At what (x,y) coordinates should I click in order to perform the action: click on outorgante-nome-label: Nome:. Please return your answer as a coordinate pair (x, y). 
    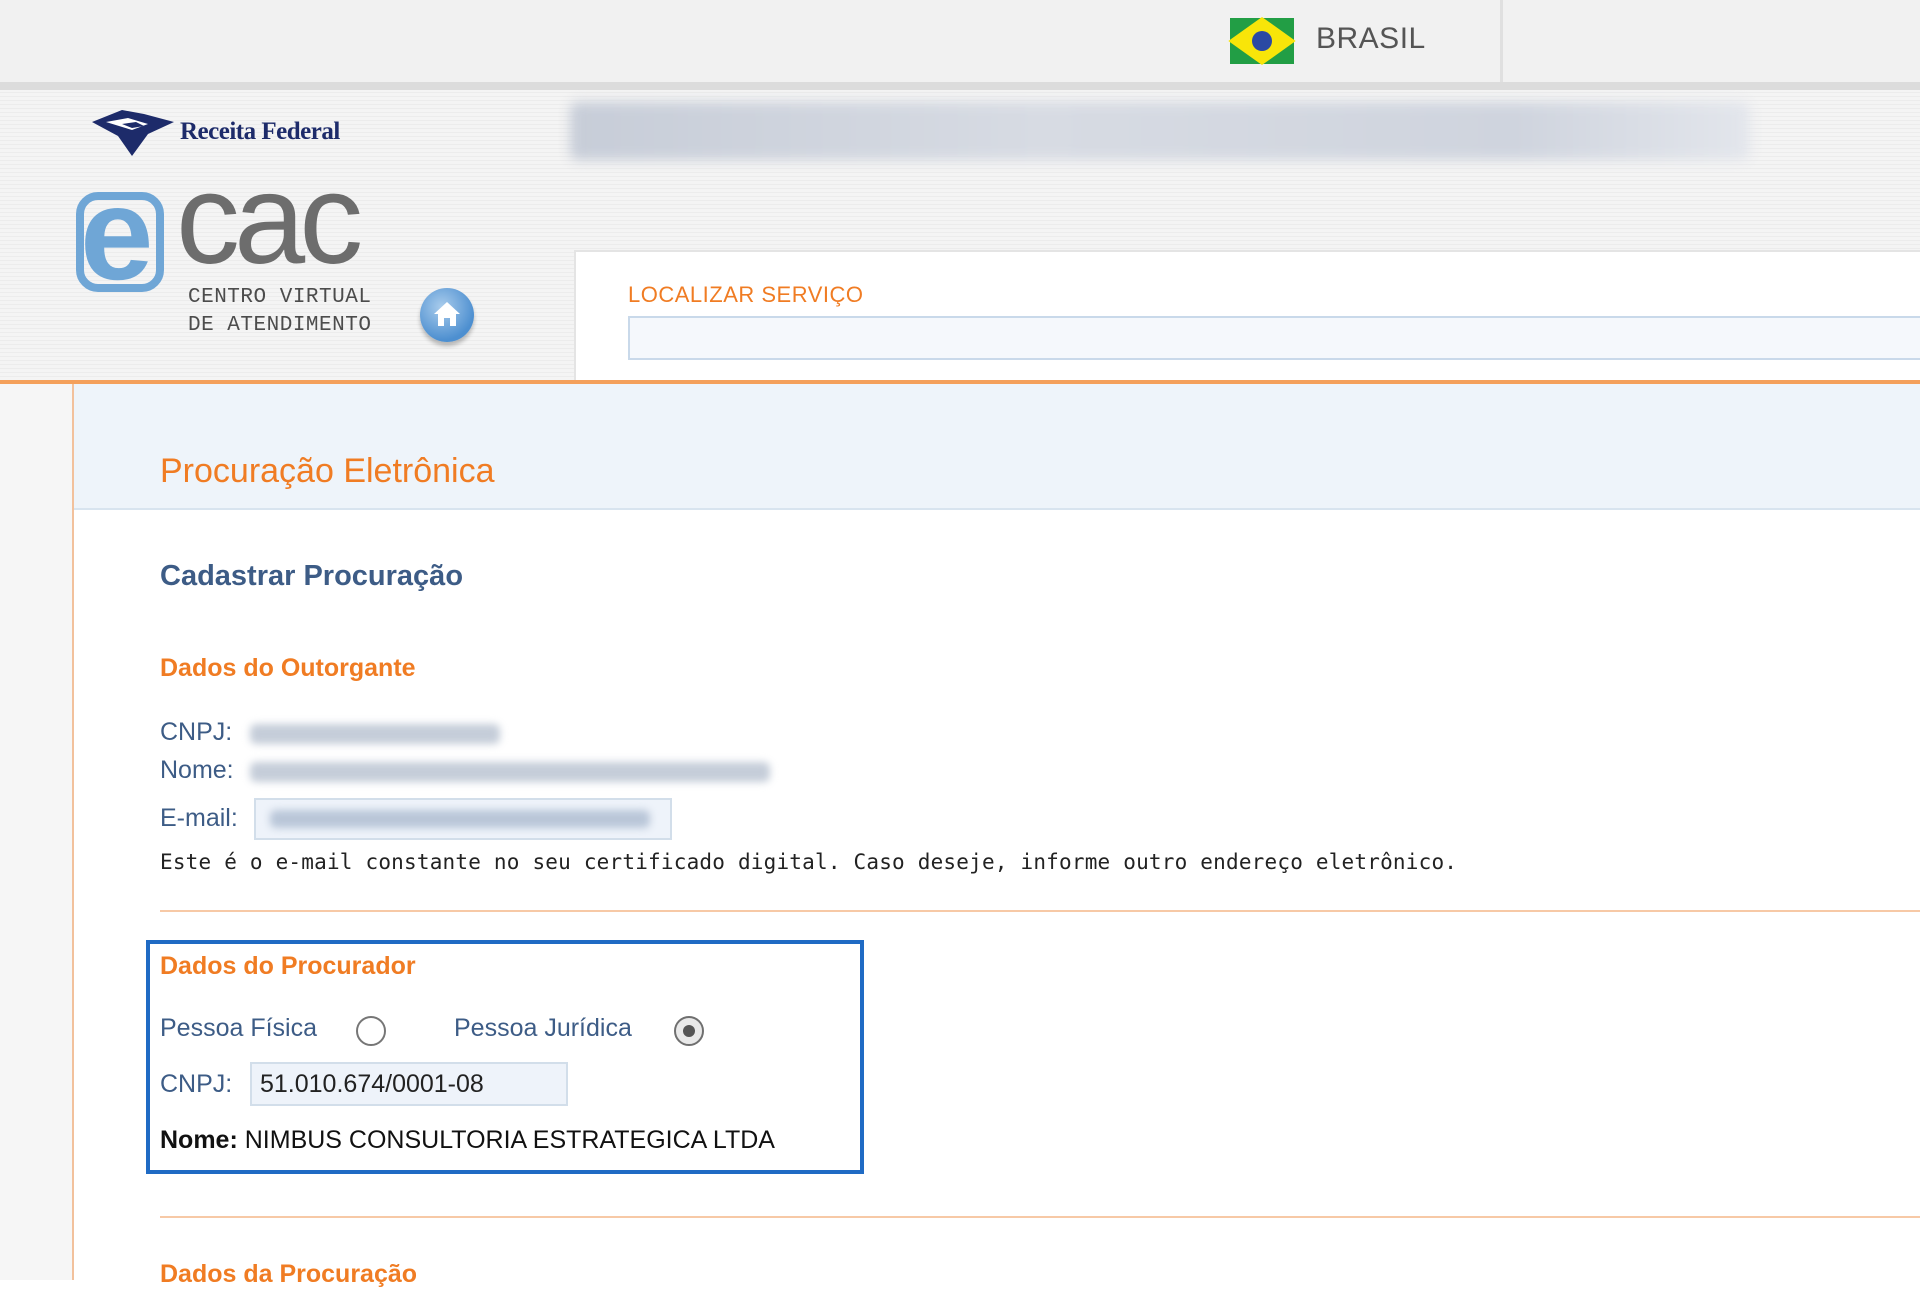
    Looking at the image, I should click on (197, 770).